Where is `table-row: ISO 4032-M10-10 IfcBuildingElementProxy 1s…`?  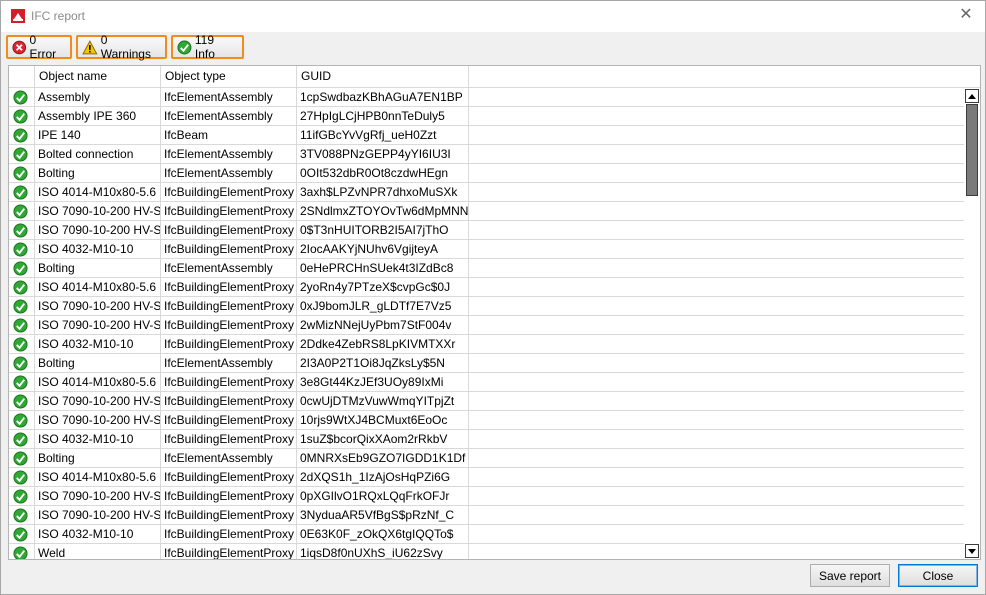 table-row: ISO 4032-M10-10 IfcBuildingElementProxy 1s… is located at coordinates (486, 439).